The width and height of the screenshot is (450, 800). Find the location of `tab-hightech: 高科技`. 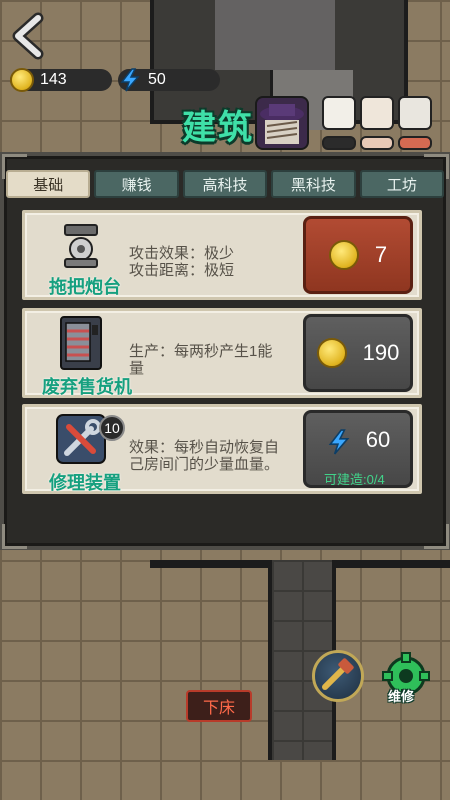

tab-hightech: 高科技 is located at coordinates (225, 184).